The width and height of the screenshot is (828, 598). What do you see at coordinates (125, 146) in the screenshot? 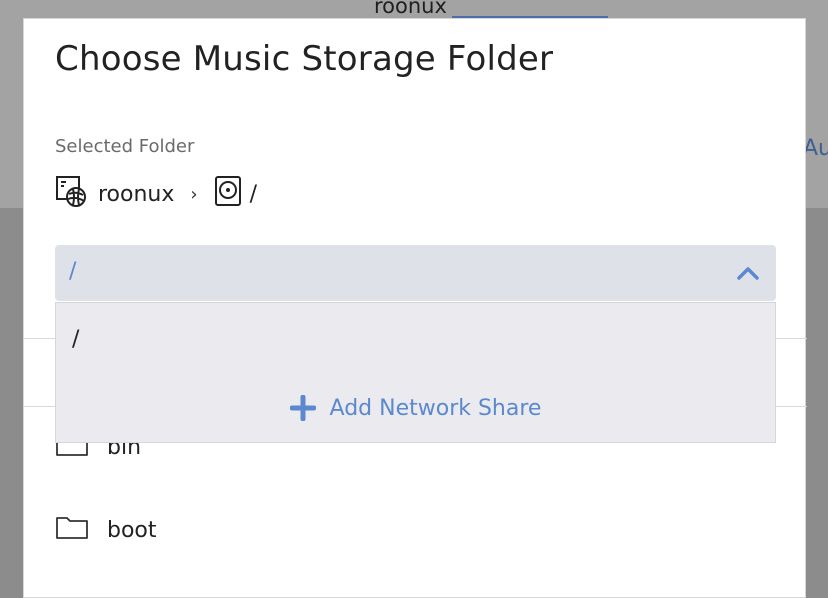
I see `selected-folder-label: Selected Folder` at bounding box center [125, 146].